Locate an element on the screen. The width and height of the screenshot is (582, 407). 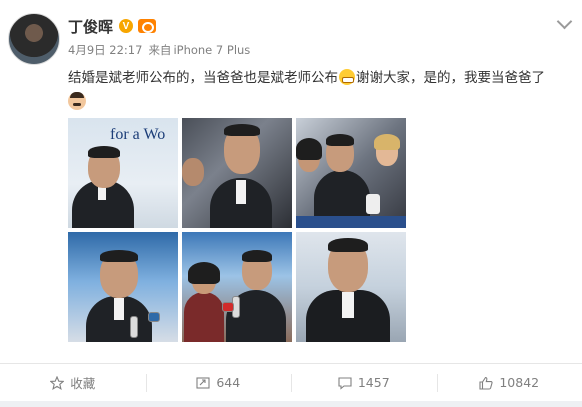
favorite-button: 收藏 is located at coordinates (73, 382).